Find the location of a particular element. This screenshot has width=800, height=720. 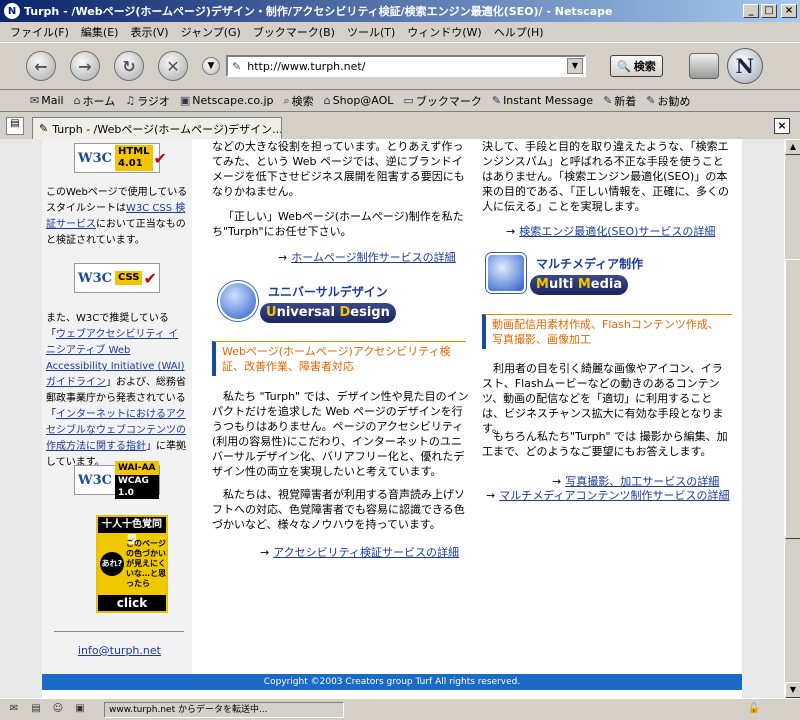

composer-icon: ▤ is located at coordinates (36, 710).